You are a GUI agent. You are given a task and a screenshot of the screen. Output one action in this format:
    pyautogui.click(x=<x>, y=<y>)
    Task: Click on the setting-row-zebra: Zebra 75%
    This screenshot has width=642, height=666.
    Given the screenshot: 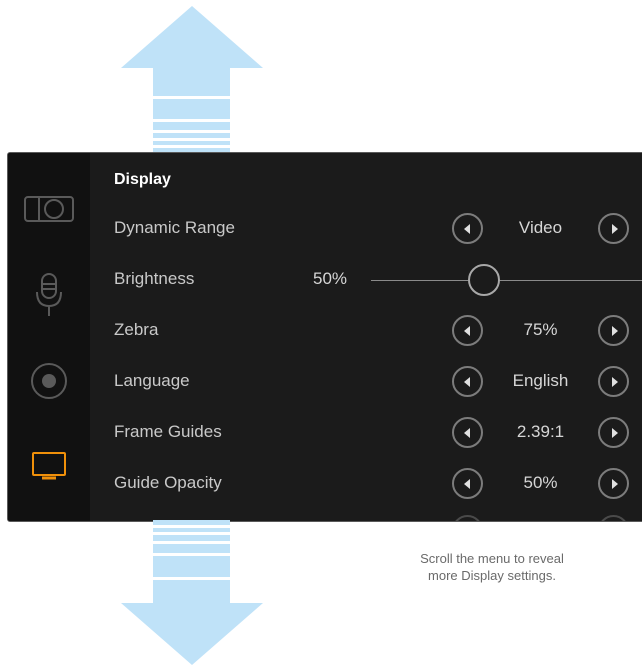 What is the action you would take?
    pyautogui.click(x=366, y=331)
    